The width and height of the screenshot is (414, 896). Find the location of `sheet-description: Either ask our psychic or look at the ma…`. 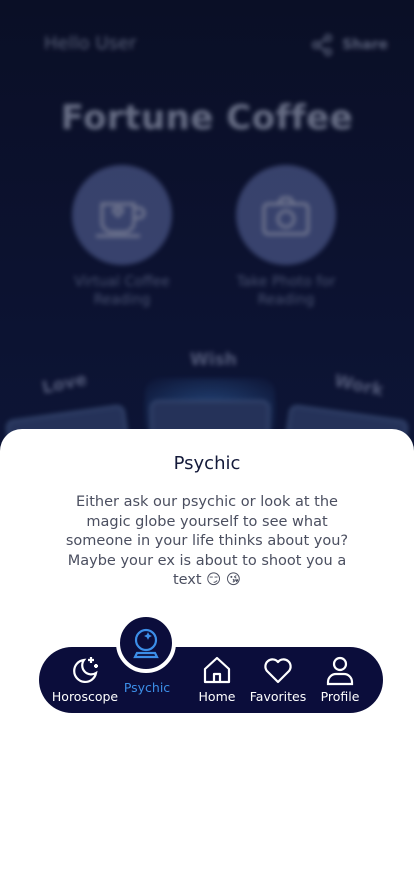

sheet-description: Either ask our psychic or look at the ma… is located at coordinates (207, 541).